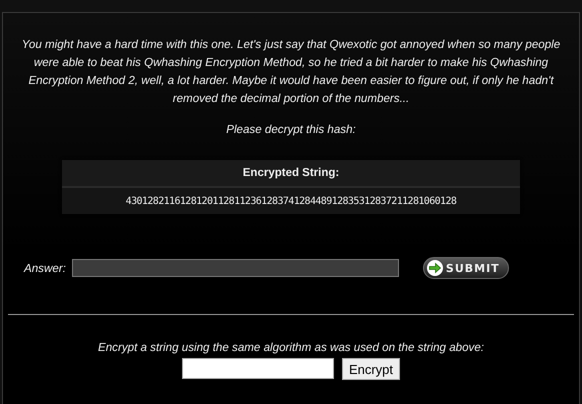 This screenshot has width=582, height=404. Describe the element at coordinates (465, 268) in the screenshot. I see `submit-button: SUBMIT` at that location.